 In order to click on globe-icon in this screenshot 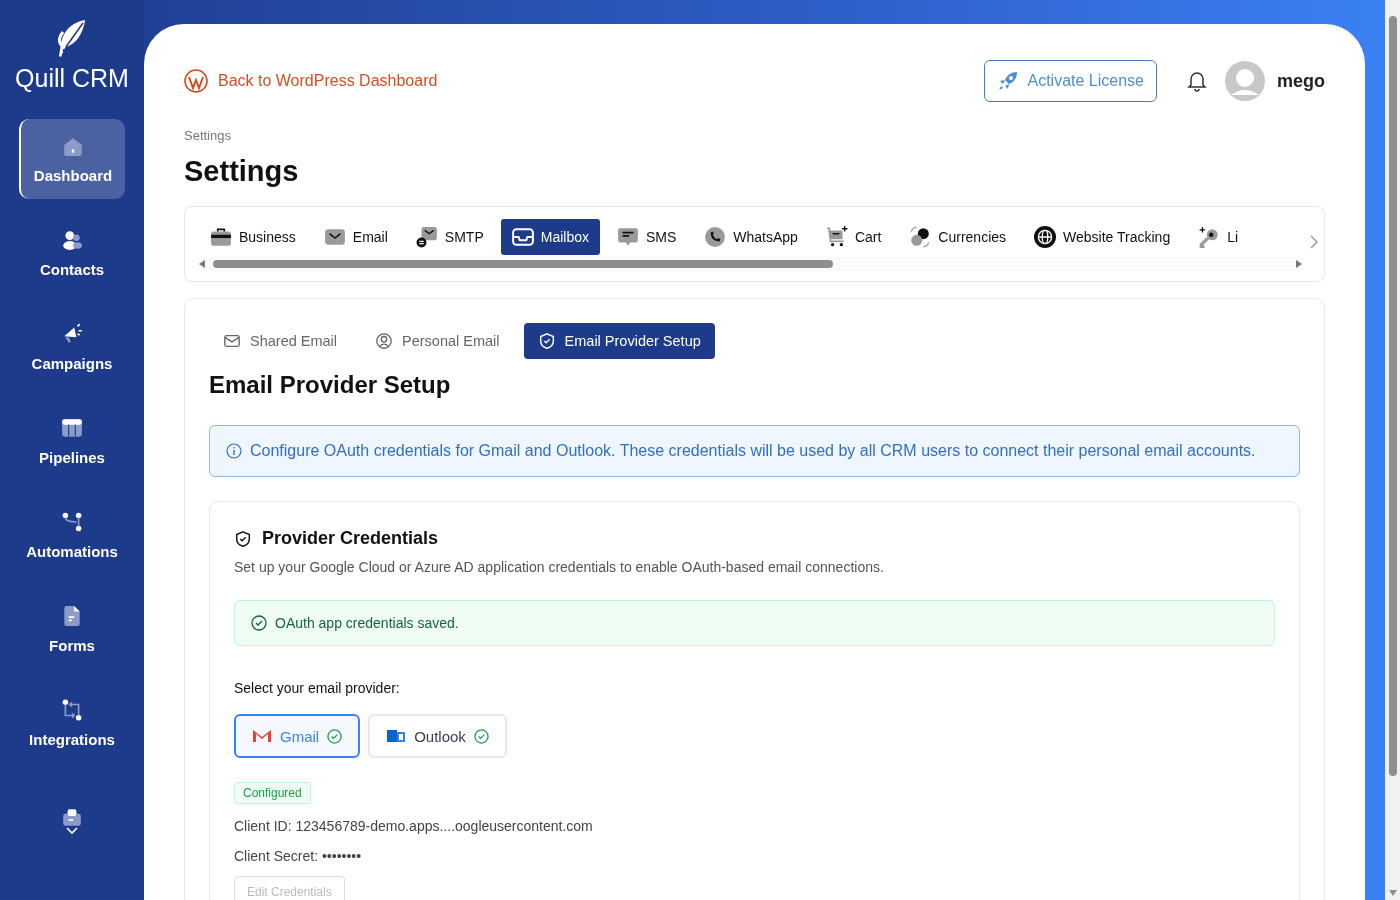, I will do `click(1045, 237)`.